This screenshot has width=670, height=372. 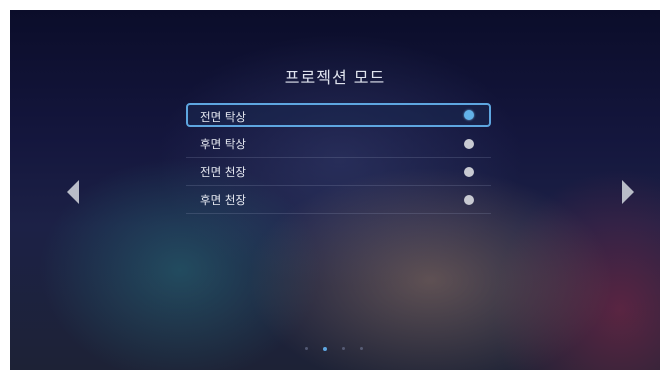 I want to click on menu-item-label: 후면 탁상, so click(x=223, y=144).